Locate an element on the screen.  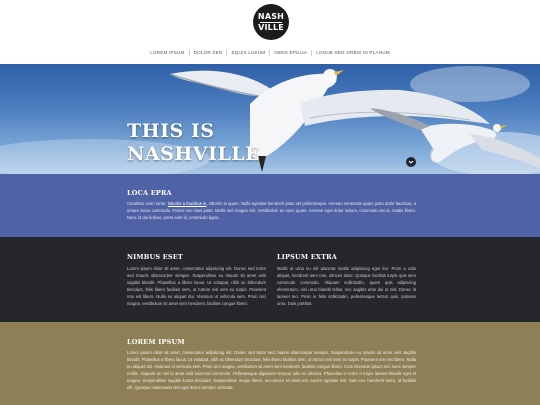
nav-item-lorem-ipsum: LOREM IPSUM is located at coordinates (167, 53).